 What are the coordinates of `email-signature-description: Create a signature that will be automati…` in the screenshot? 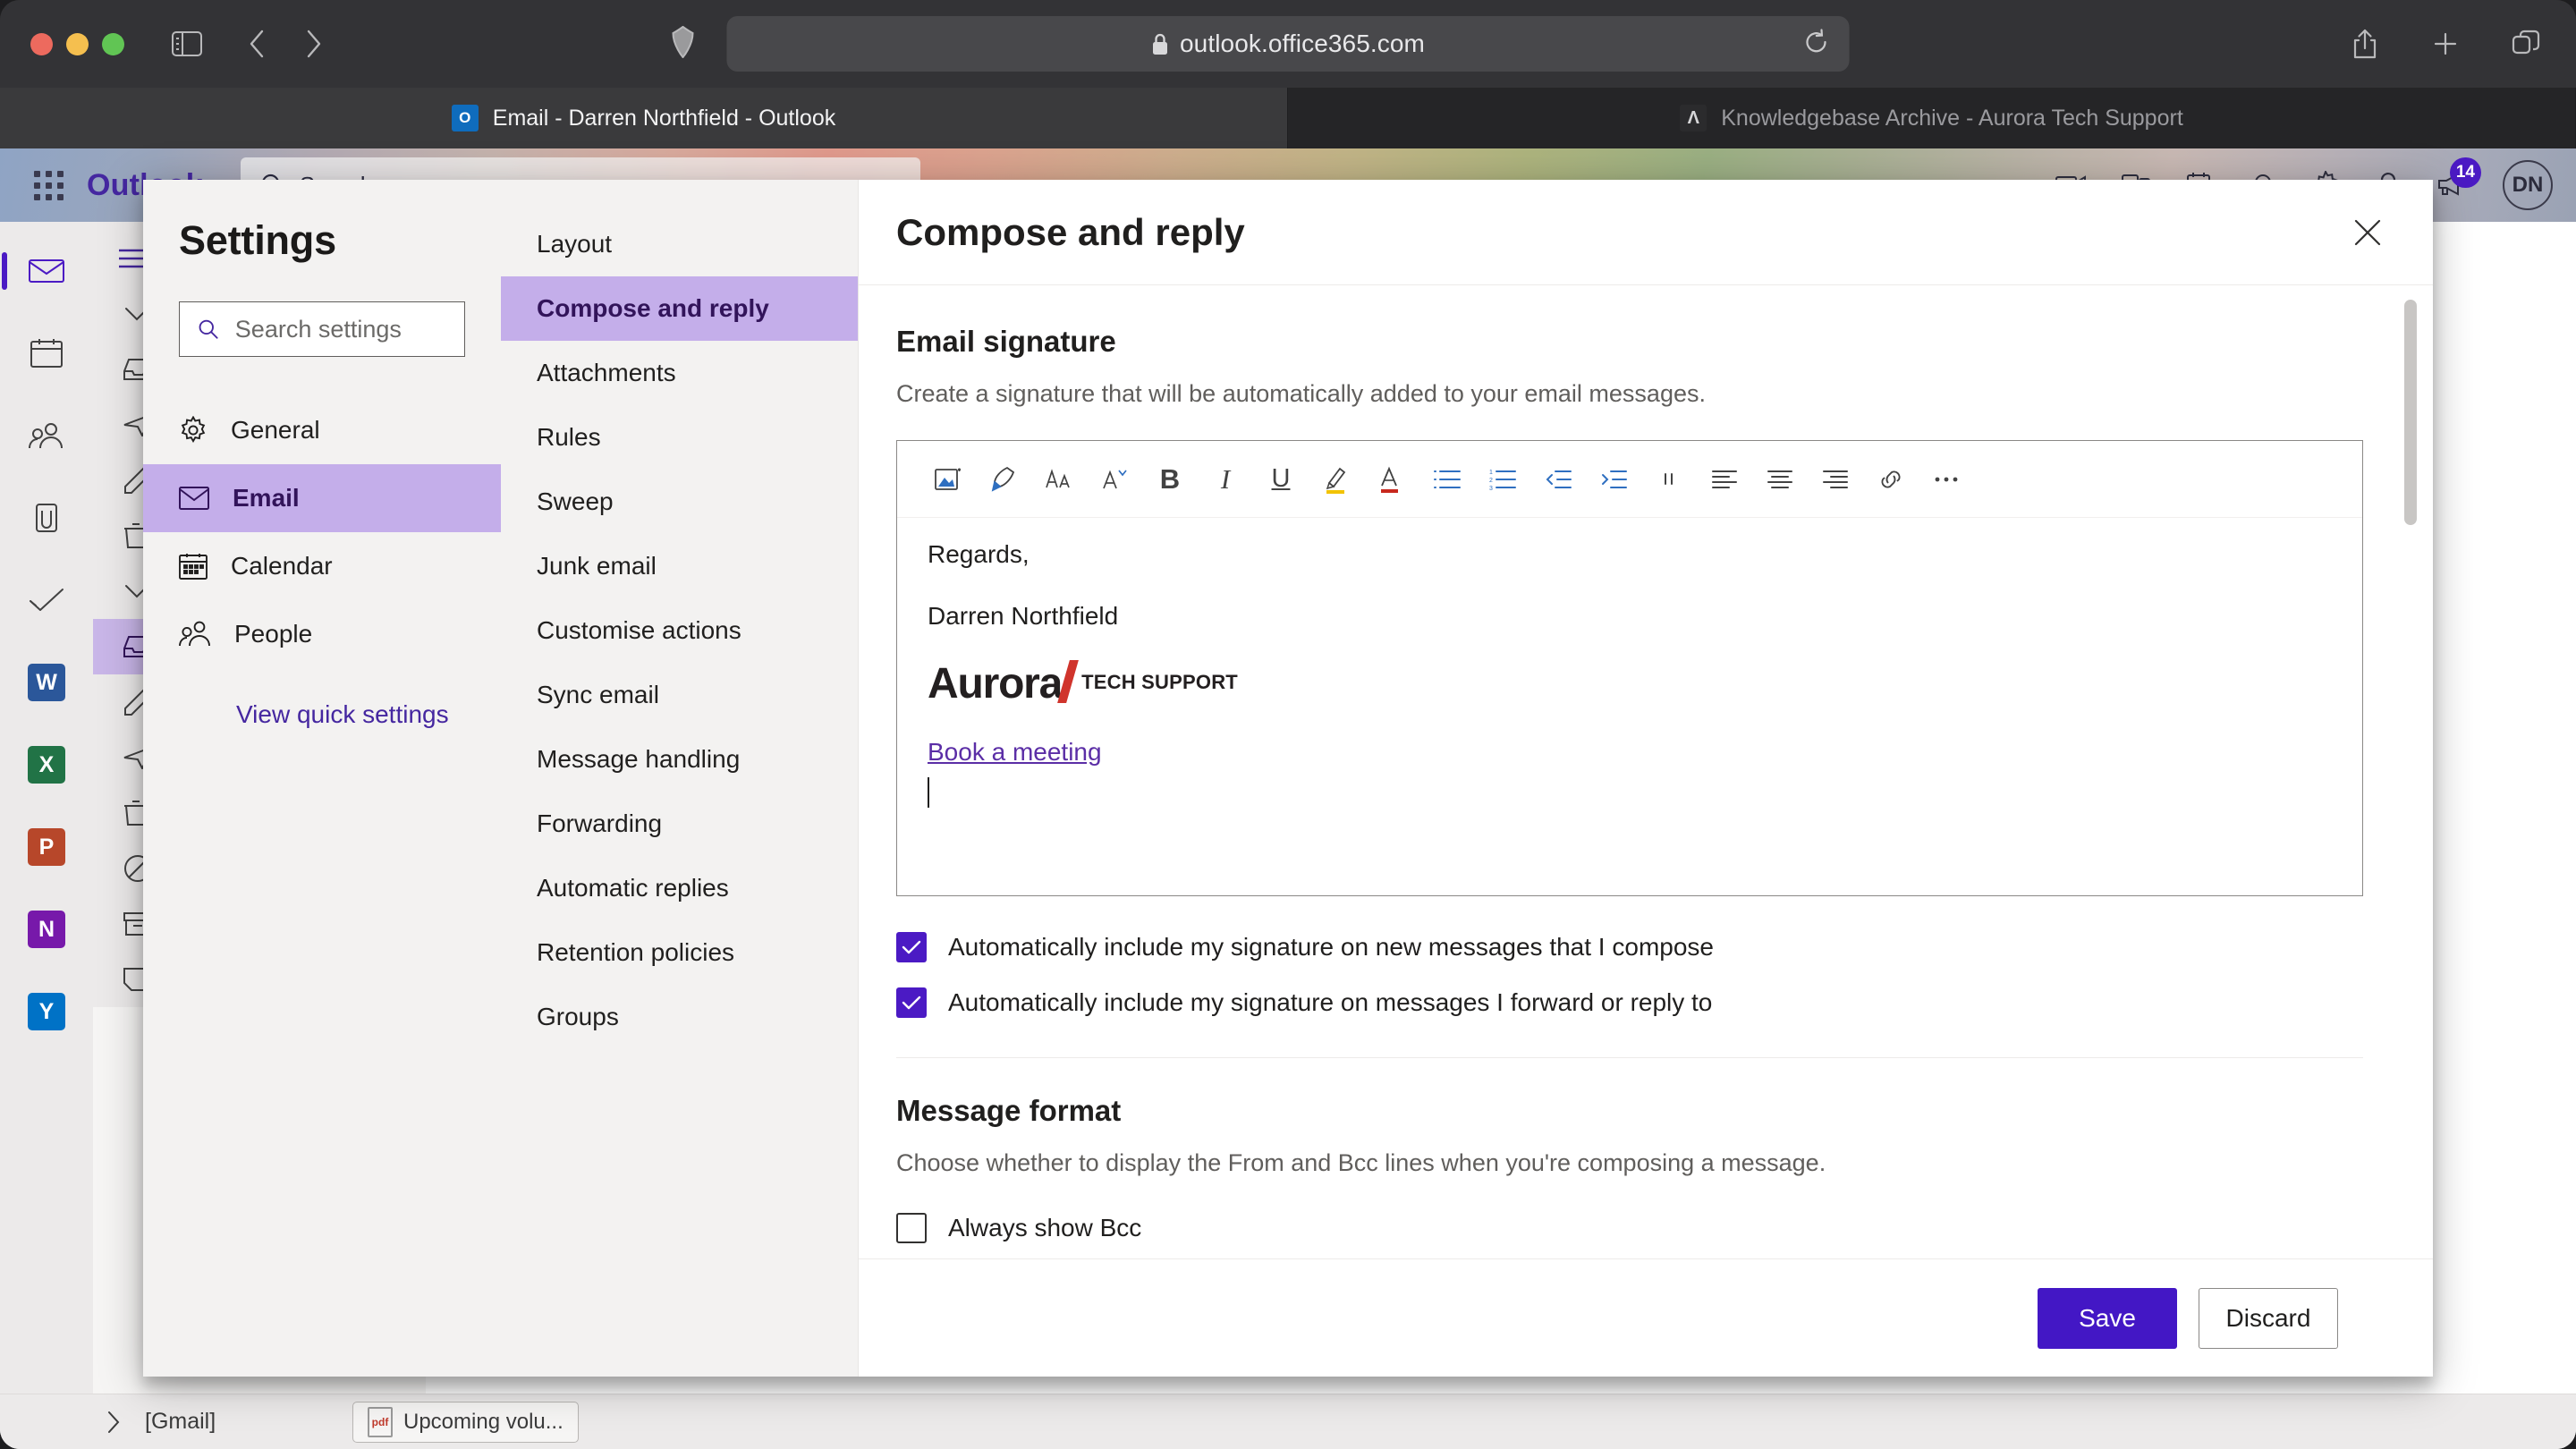 It's located at (1301, 393).